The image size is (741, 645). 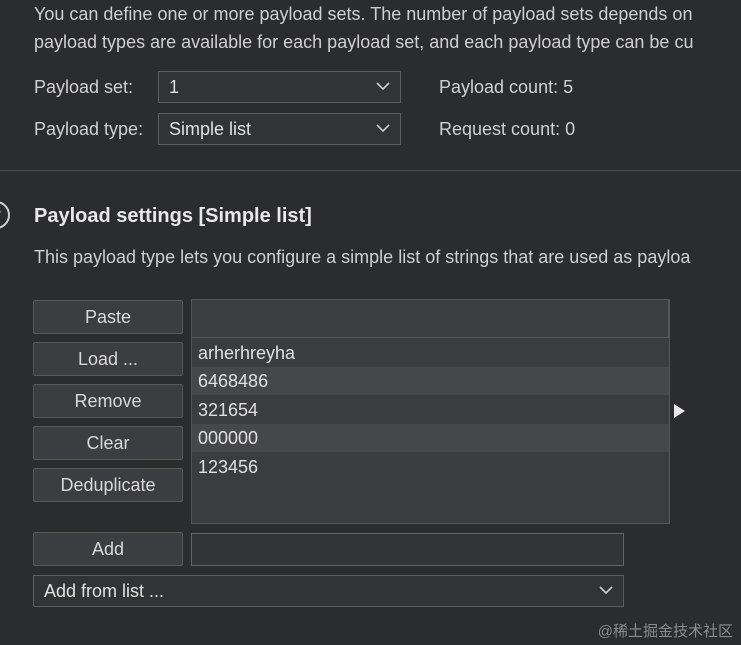 I want to click on payload-type-select: Simple list, so click(x=279, y=129).